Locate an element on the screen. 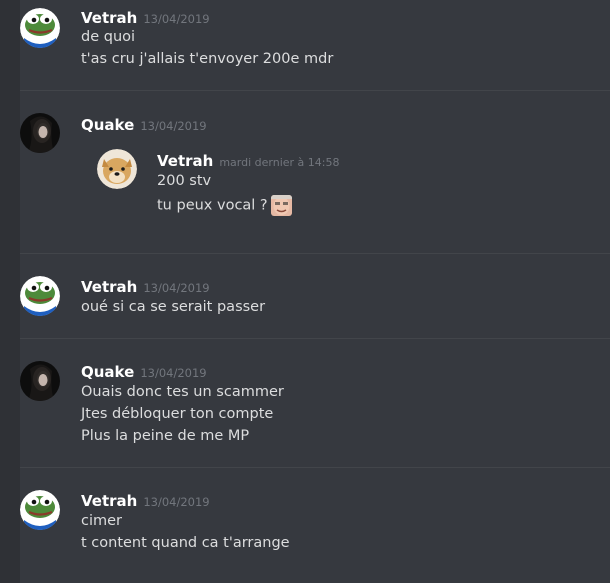 The width and height of the screenshot is (610, 583). message-text: de quoi is located at coordinates (108, 37).